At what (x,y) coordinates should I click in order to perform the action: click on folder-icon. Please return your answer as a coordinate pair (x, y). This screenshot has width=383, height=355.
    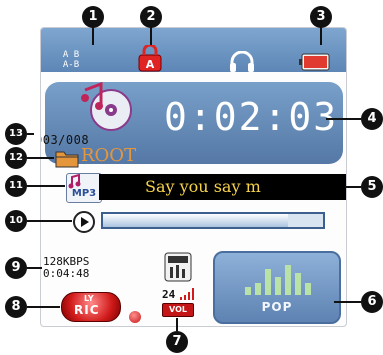
    Looking at the image, I should click on (67, 158).